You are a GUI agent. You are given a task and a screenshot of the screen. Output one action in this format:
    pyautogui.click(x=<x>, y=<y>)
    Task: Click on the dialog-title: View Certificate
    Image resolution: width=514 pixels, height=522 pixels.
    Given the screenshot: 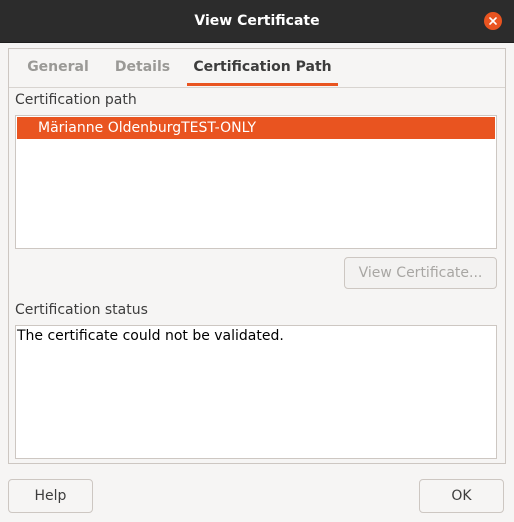 What is the action you would take?
    pyautogui.click(x=257, y=21)
    